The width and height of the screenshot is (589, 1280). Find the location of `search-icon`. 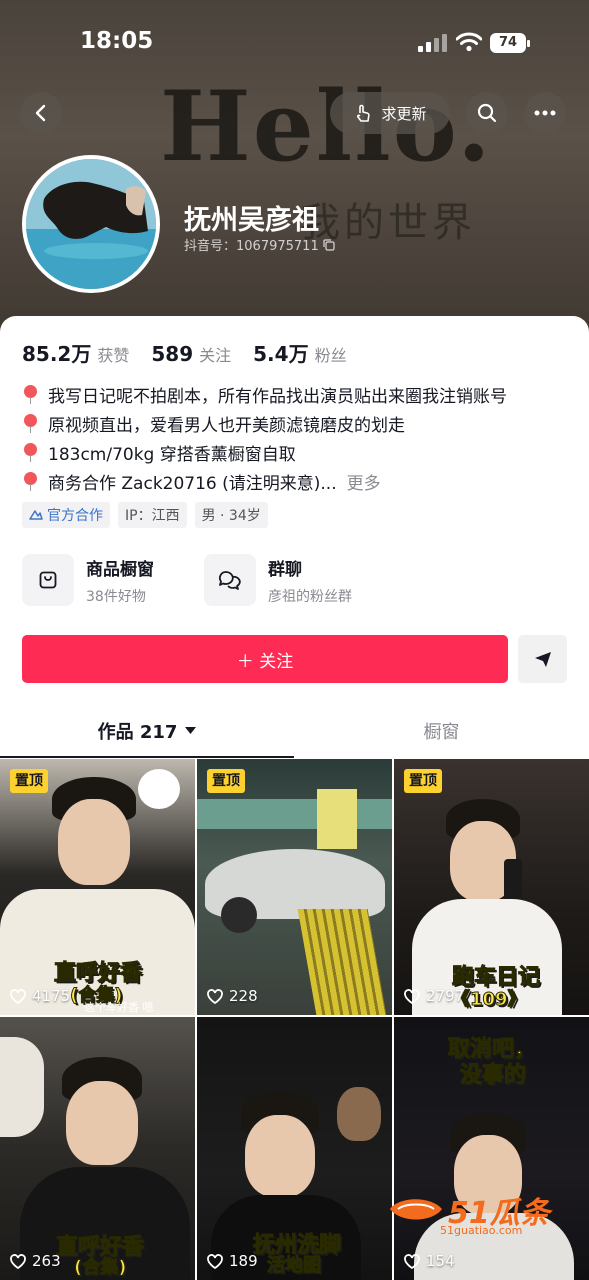

search-icon is located at coordinates (487, 113).